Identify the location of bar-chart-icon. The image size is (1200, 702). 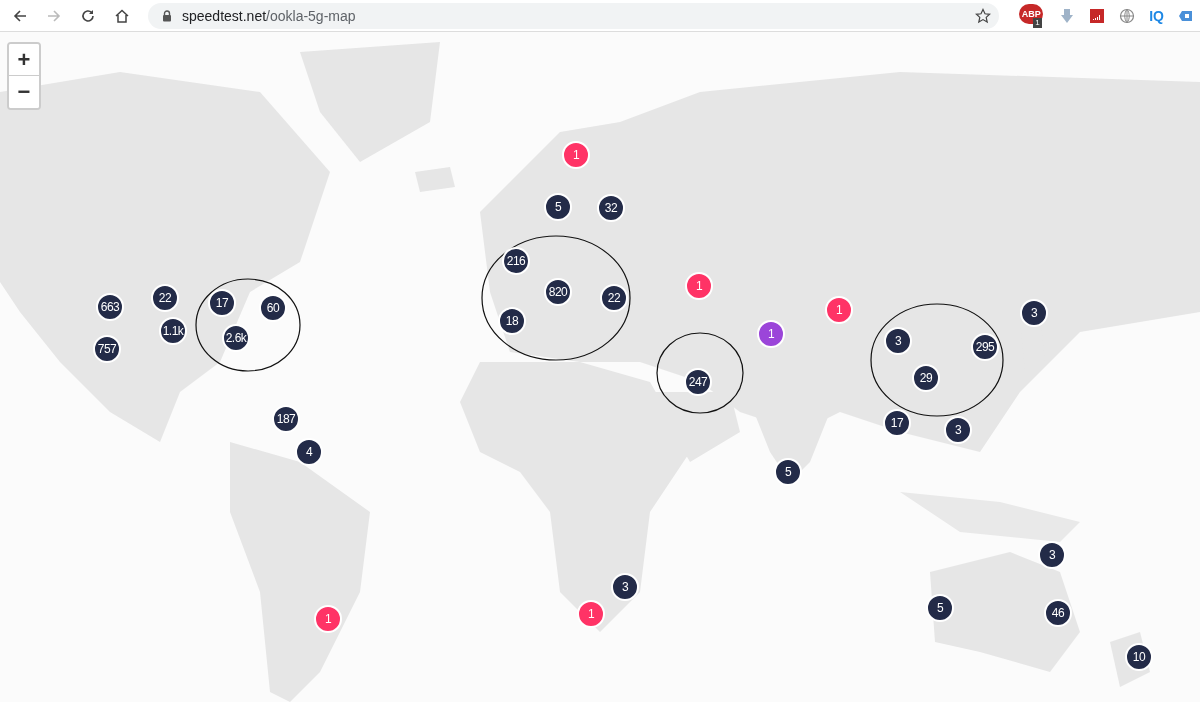
(1097, 15).